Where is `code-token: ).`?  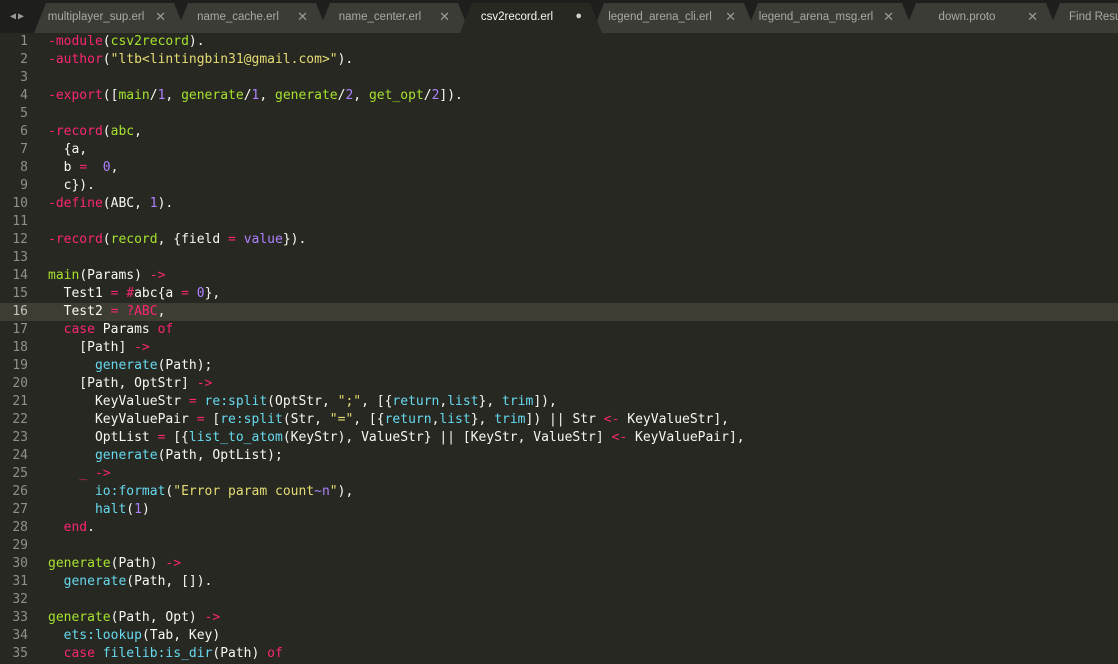
code-token: ). is located at coordinates (345, 59).